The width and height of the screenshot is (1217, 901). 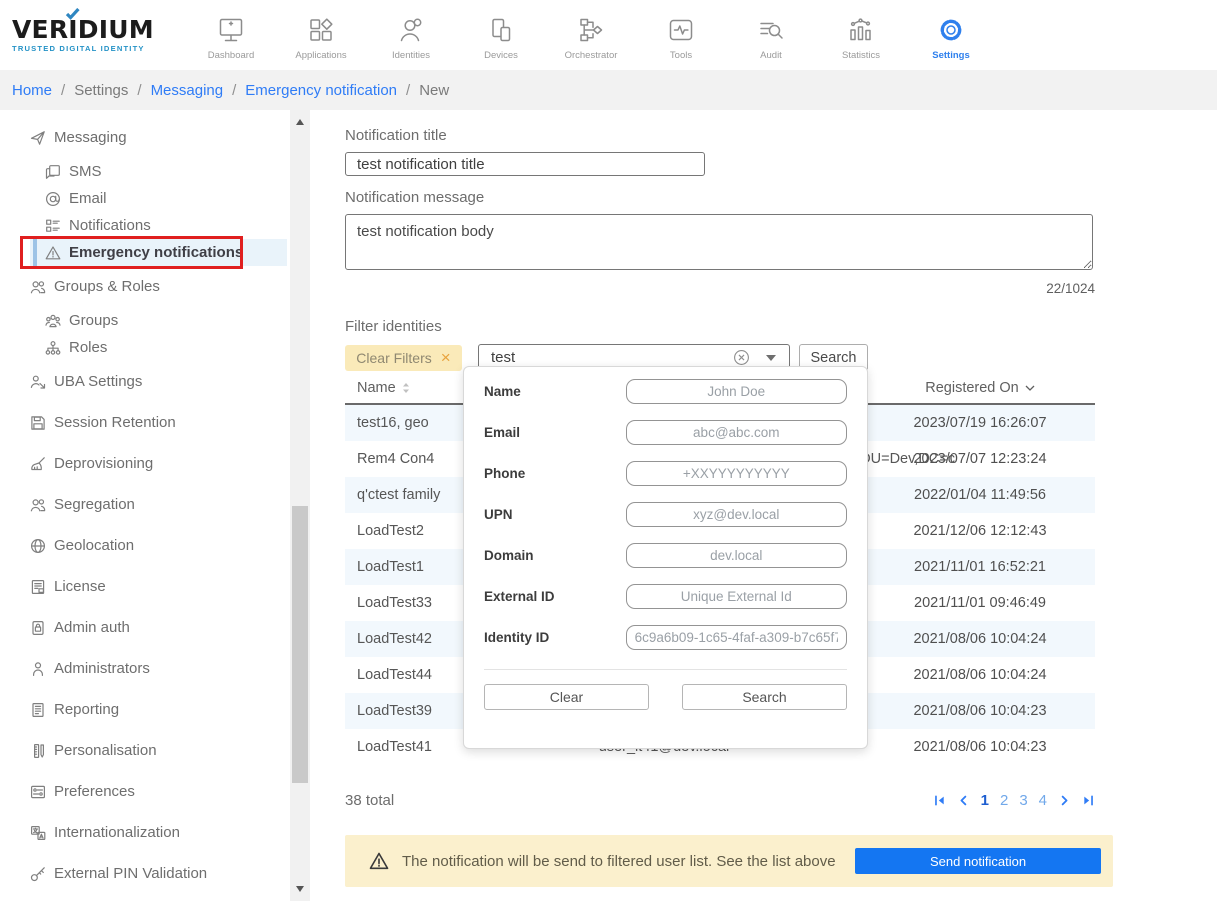 I want to click on cell-name: LoadTest42, so click(x=394, y=639).